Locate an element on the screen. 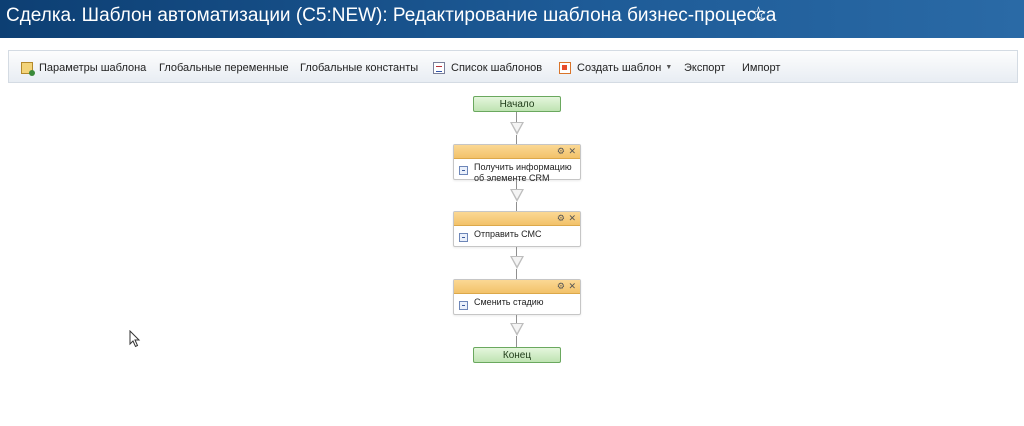 Image resolution: width=1024 pixels, height=426 pixels. global-variables-label: Глобальные переменные is located at coordinates (224, 67).